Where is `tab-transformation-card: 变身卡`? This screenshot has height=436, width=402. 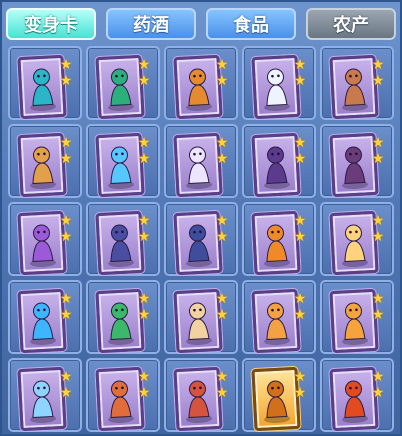
tab-transformation-card: 变身卡 is located at coordinates (51, 24).